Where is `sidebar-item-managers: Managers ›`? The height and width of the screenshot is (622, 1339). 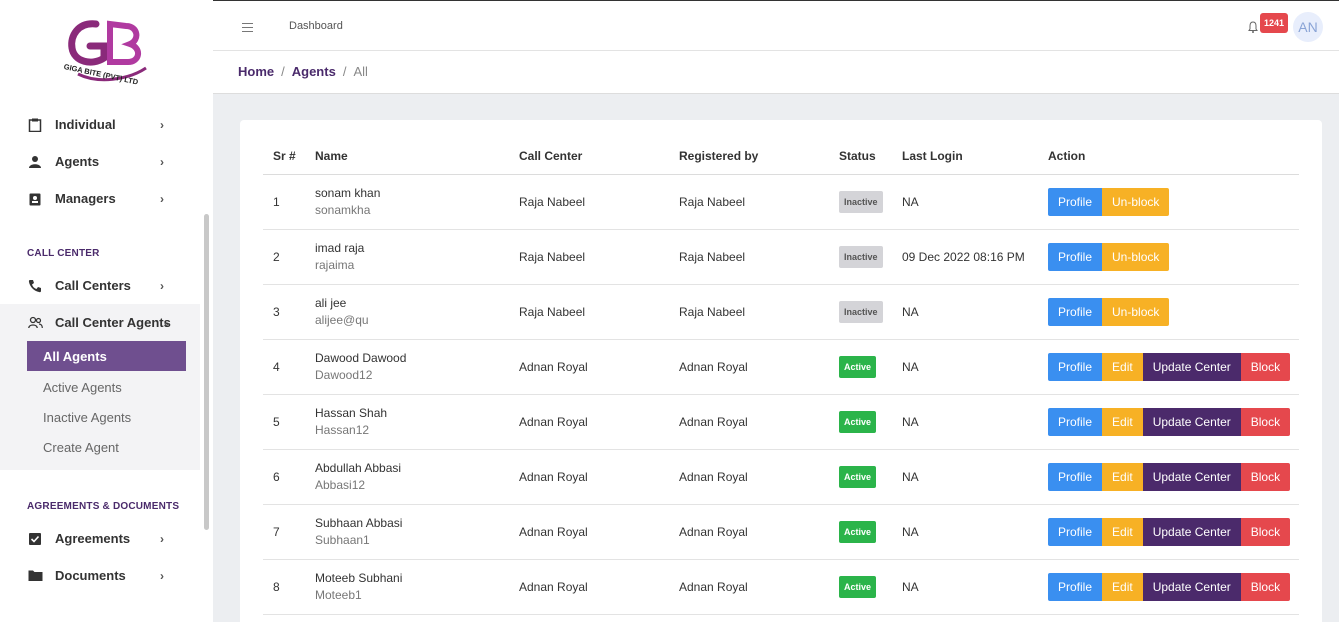
sidebar-item-managers: Managers › is located at coordinates (100, 198).